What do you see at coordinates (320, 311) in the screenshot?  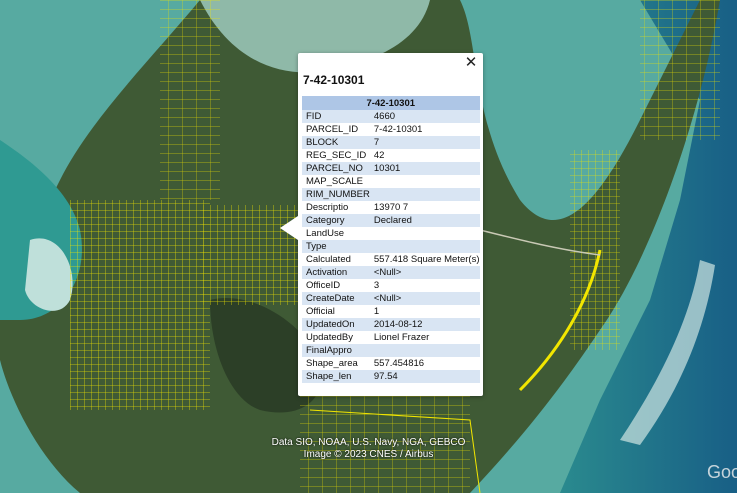 I see `attribute-key: Official` at bounding box center [320, 311].